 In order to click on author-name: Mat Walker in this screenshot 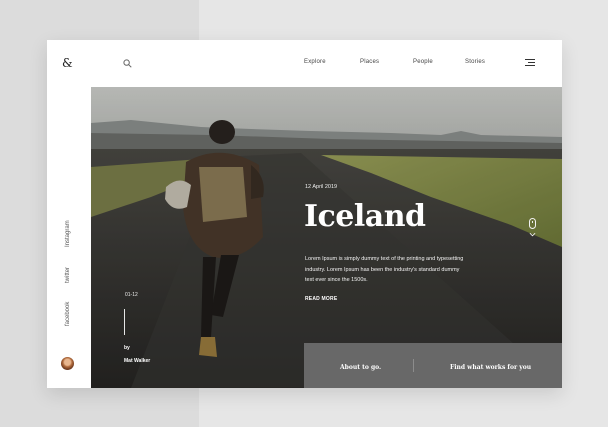, I will do `click(139, 361)`.